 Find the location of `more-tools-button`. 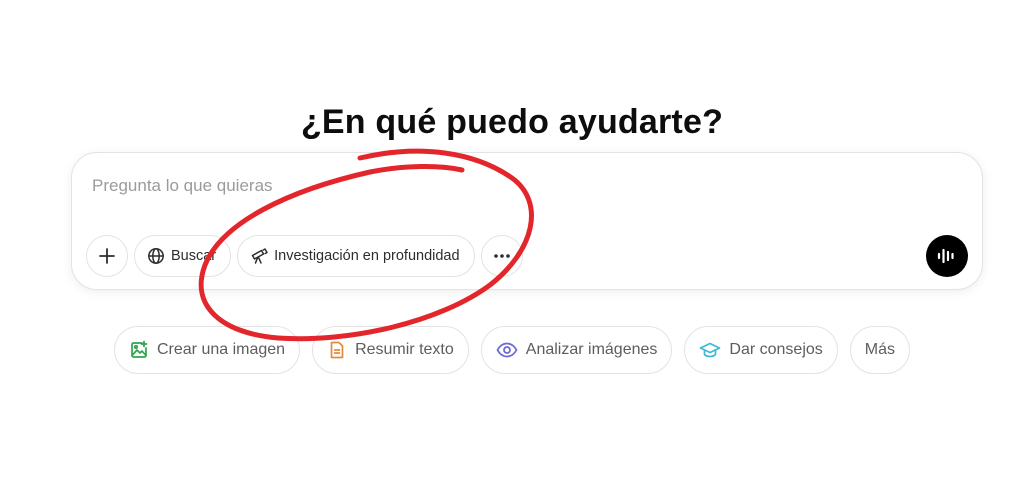

more-tools-button is located at coordinates (501, 256).